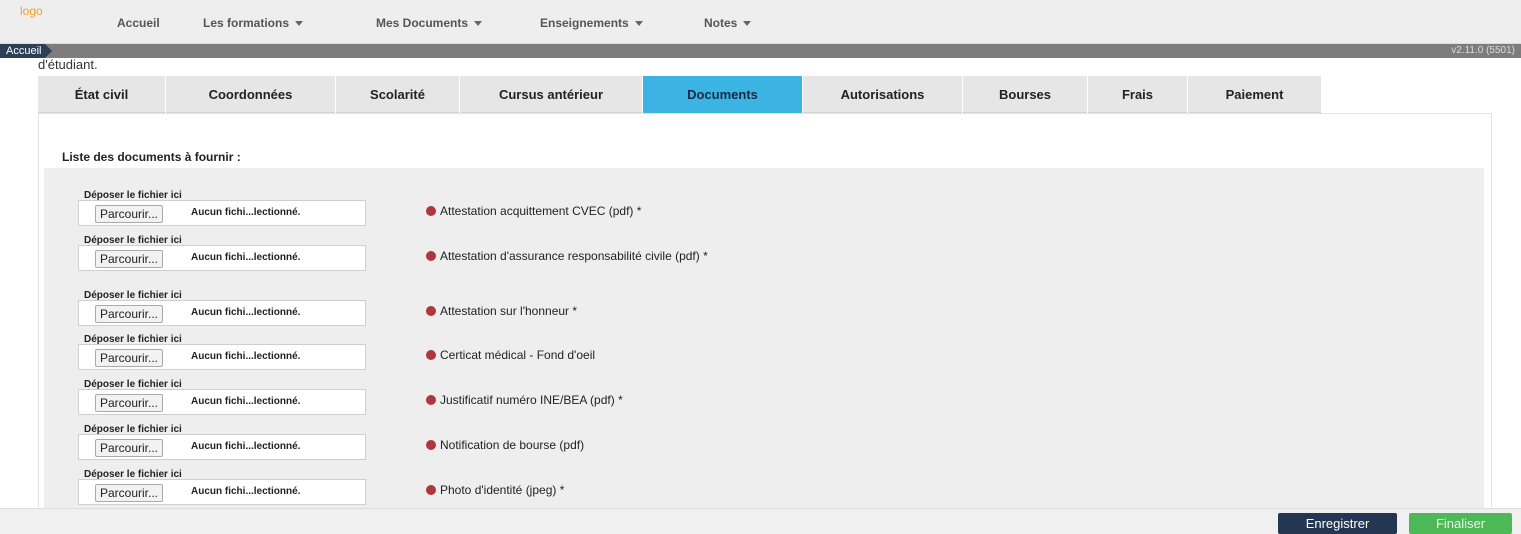 Image resolution: width=1521 pixels, height=534 pixels. I want to click on tab-cursus-anterieur: Cursus antérieur, so click(551, 94).